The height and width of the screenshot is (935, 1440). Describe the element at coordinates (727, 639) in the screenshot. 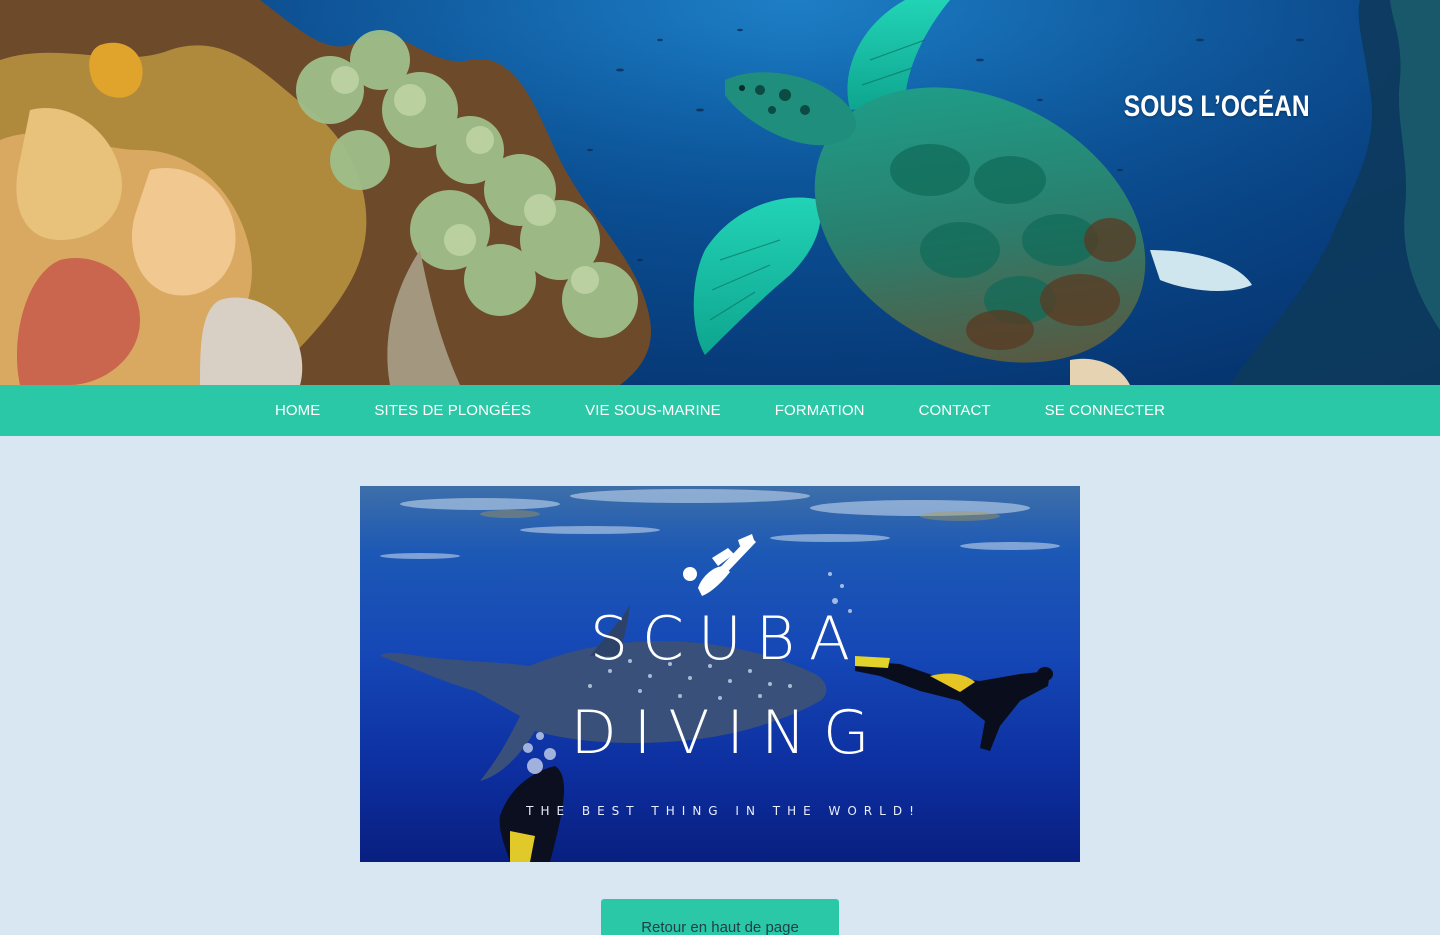

I see `banner-heading-line1: SCUBA` at that location.